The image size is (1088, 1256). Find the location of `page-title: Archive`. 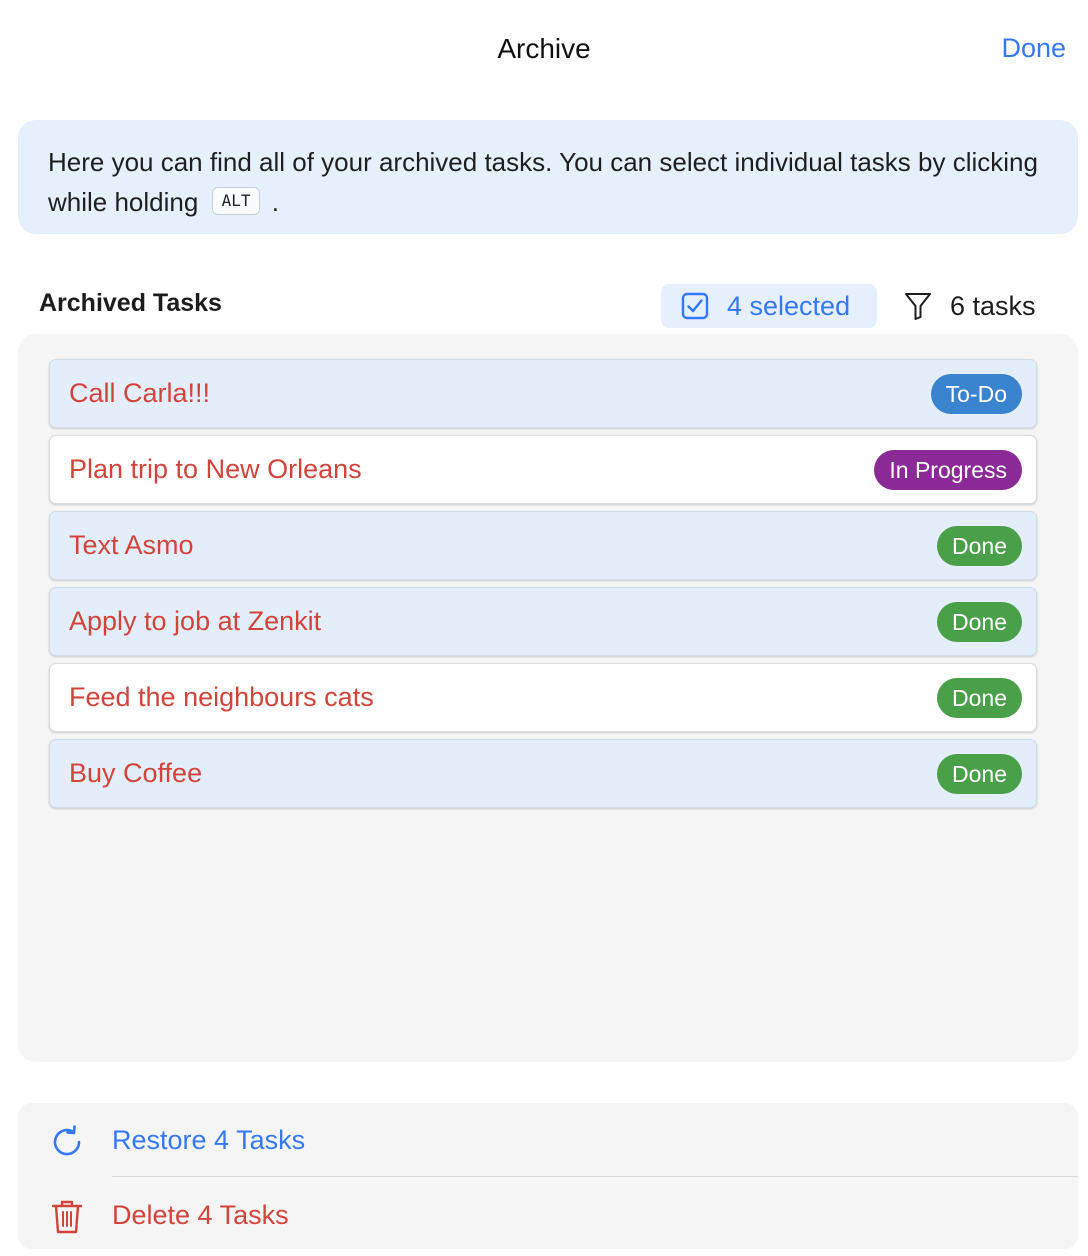

page-title: Archive is located at coordinates (544, 48).